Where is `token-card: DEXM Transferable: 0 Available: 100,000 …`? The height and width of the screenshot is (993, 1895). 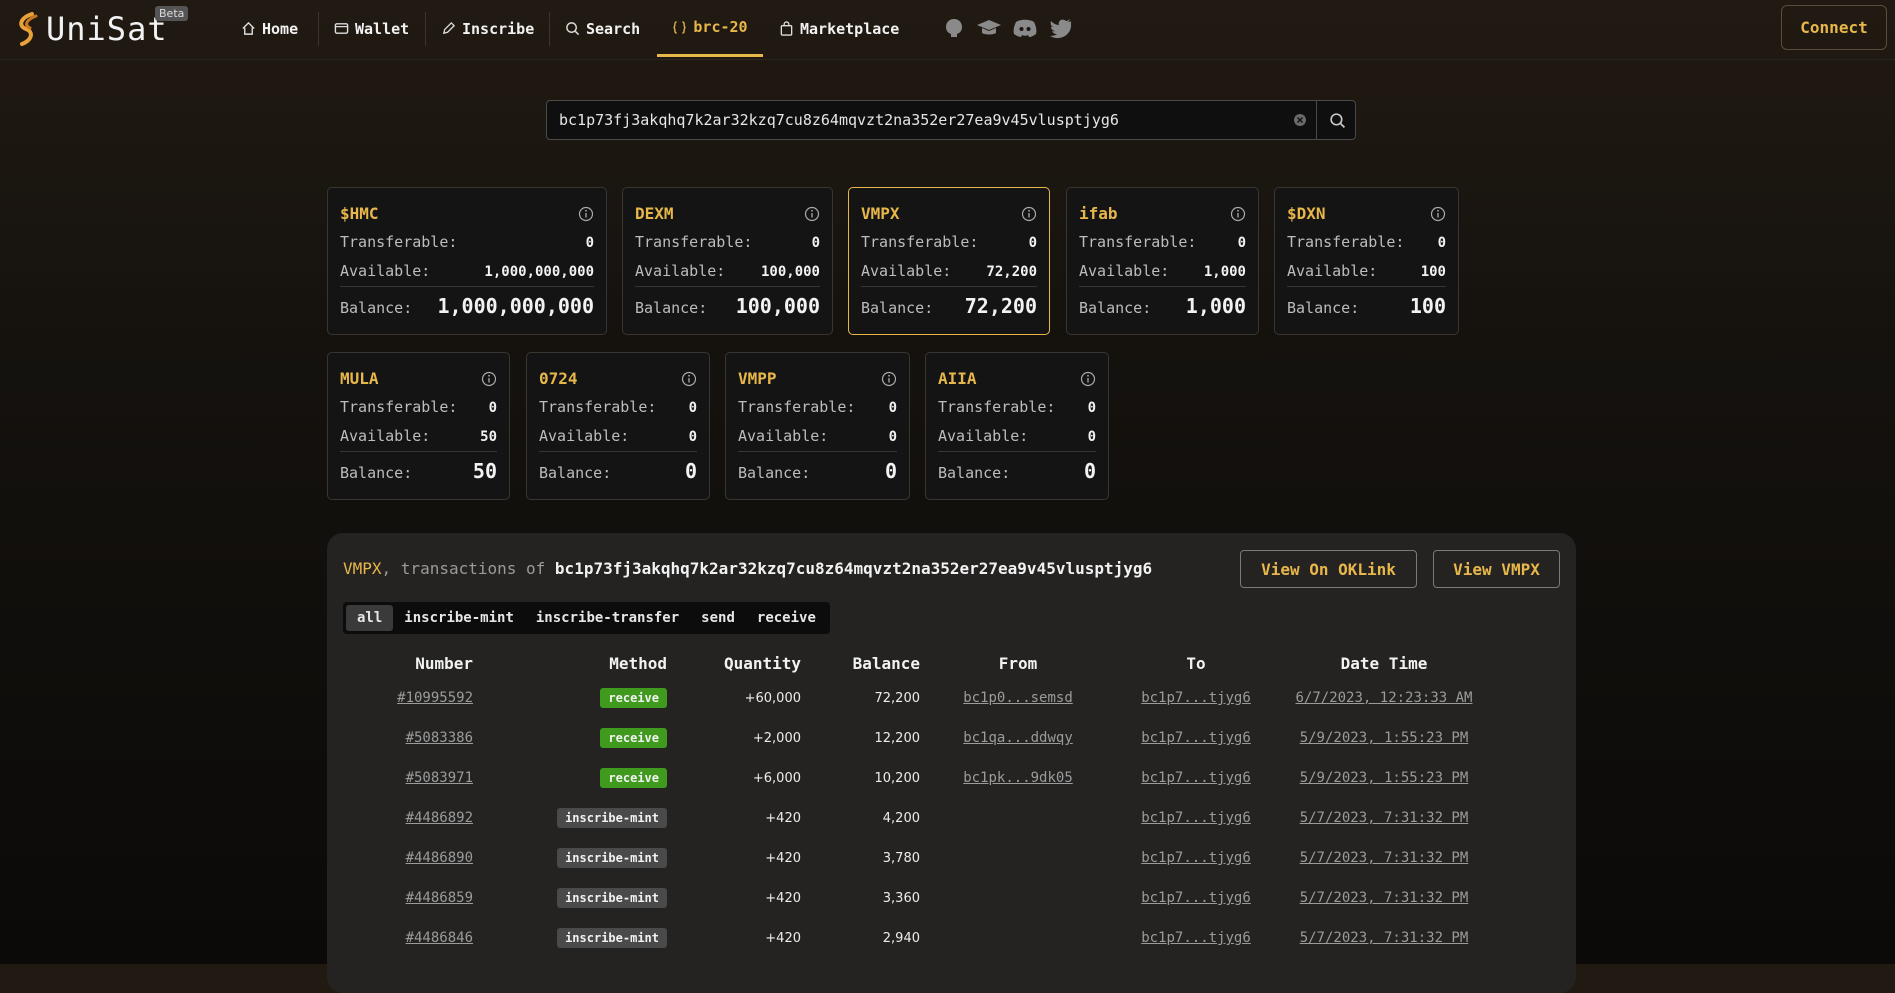 token-card: DEXM Transferable: 0 Available: 100,000 … is located at coordinates (727, 261).